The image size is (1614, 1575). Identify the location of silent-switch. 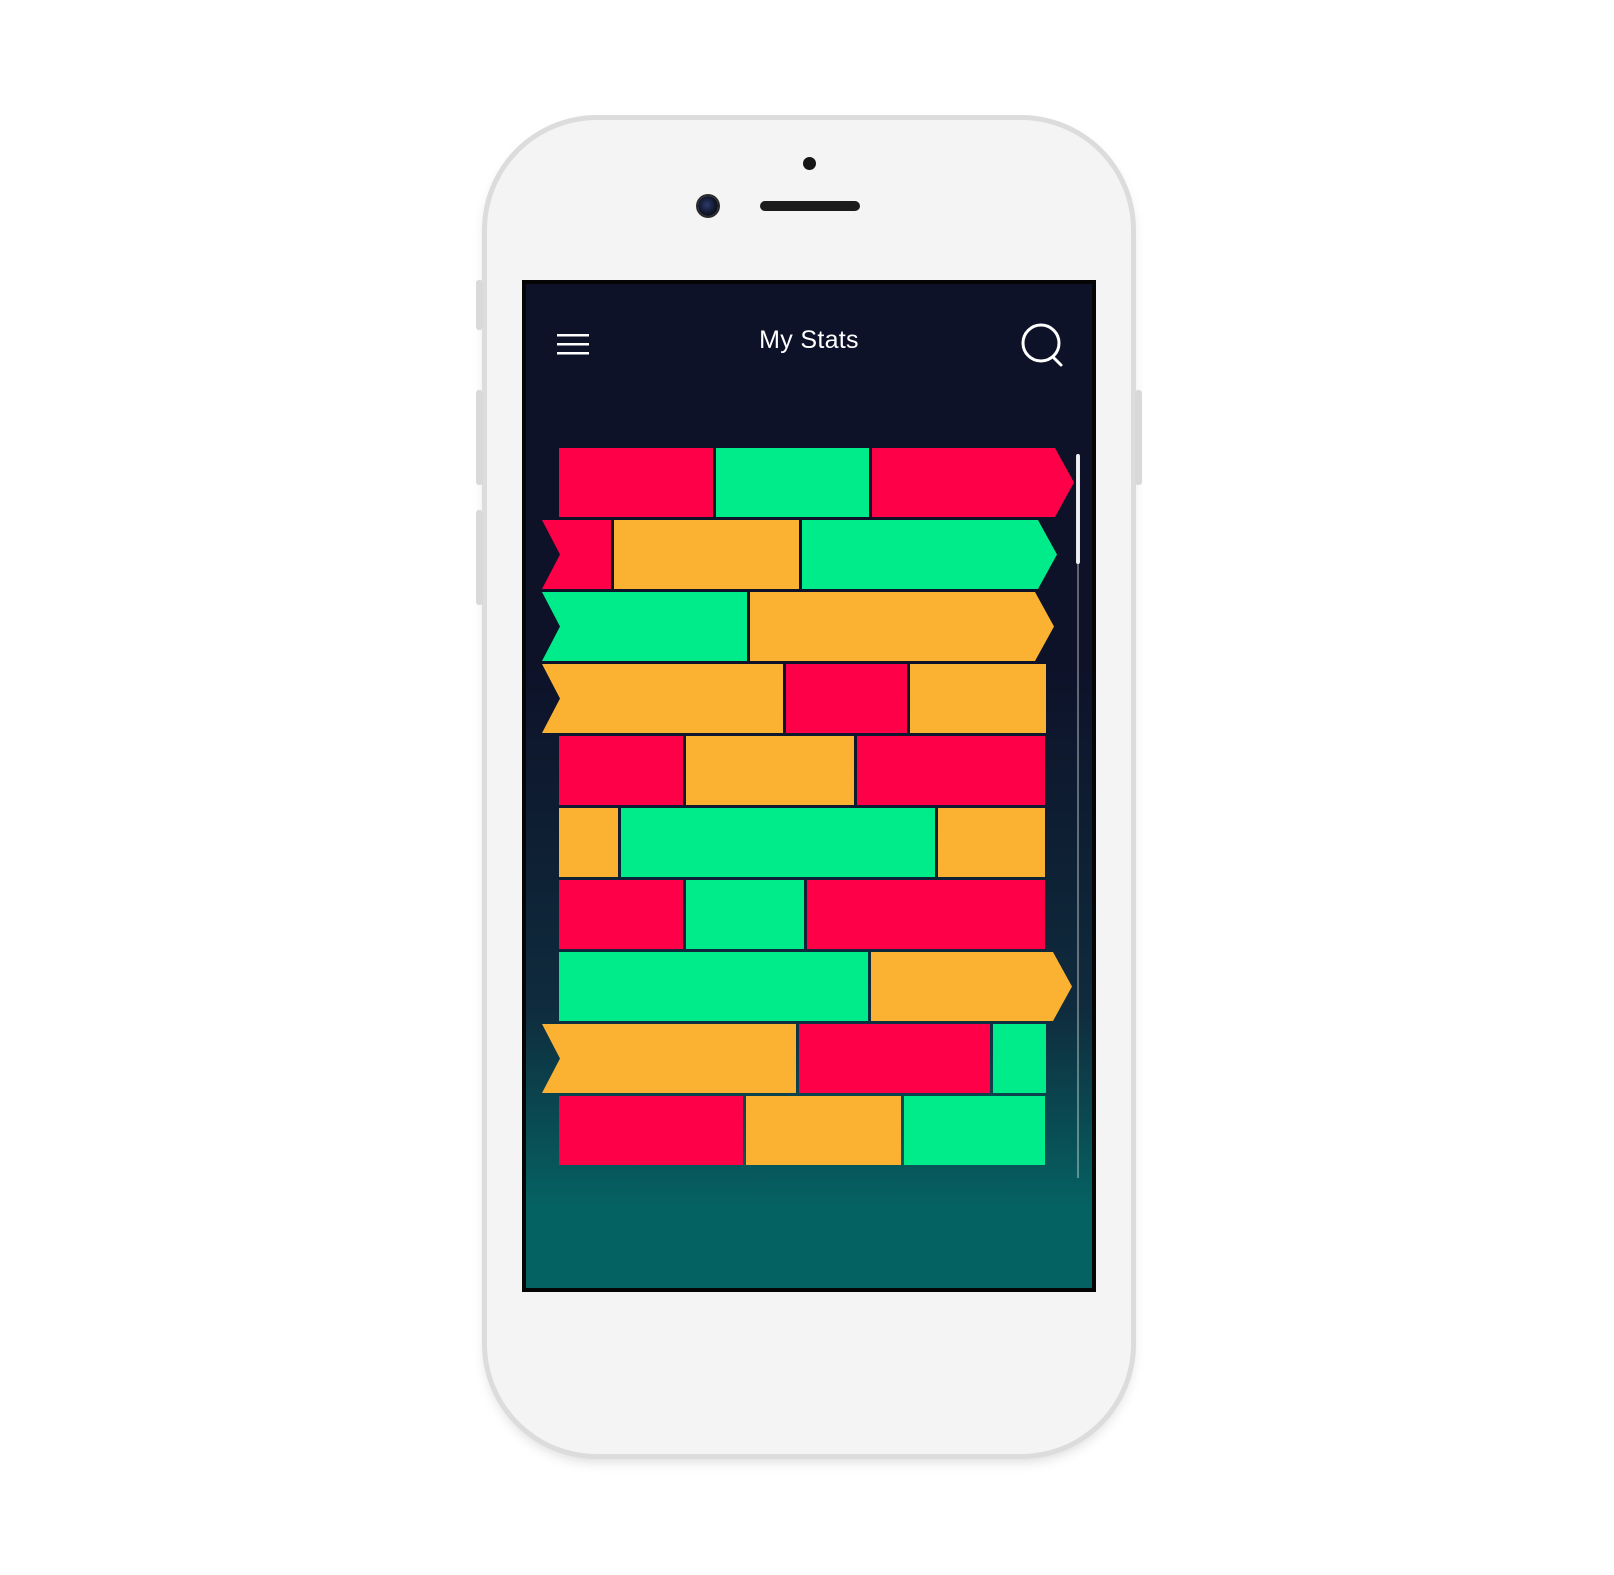
(479, 305).